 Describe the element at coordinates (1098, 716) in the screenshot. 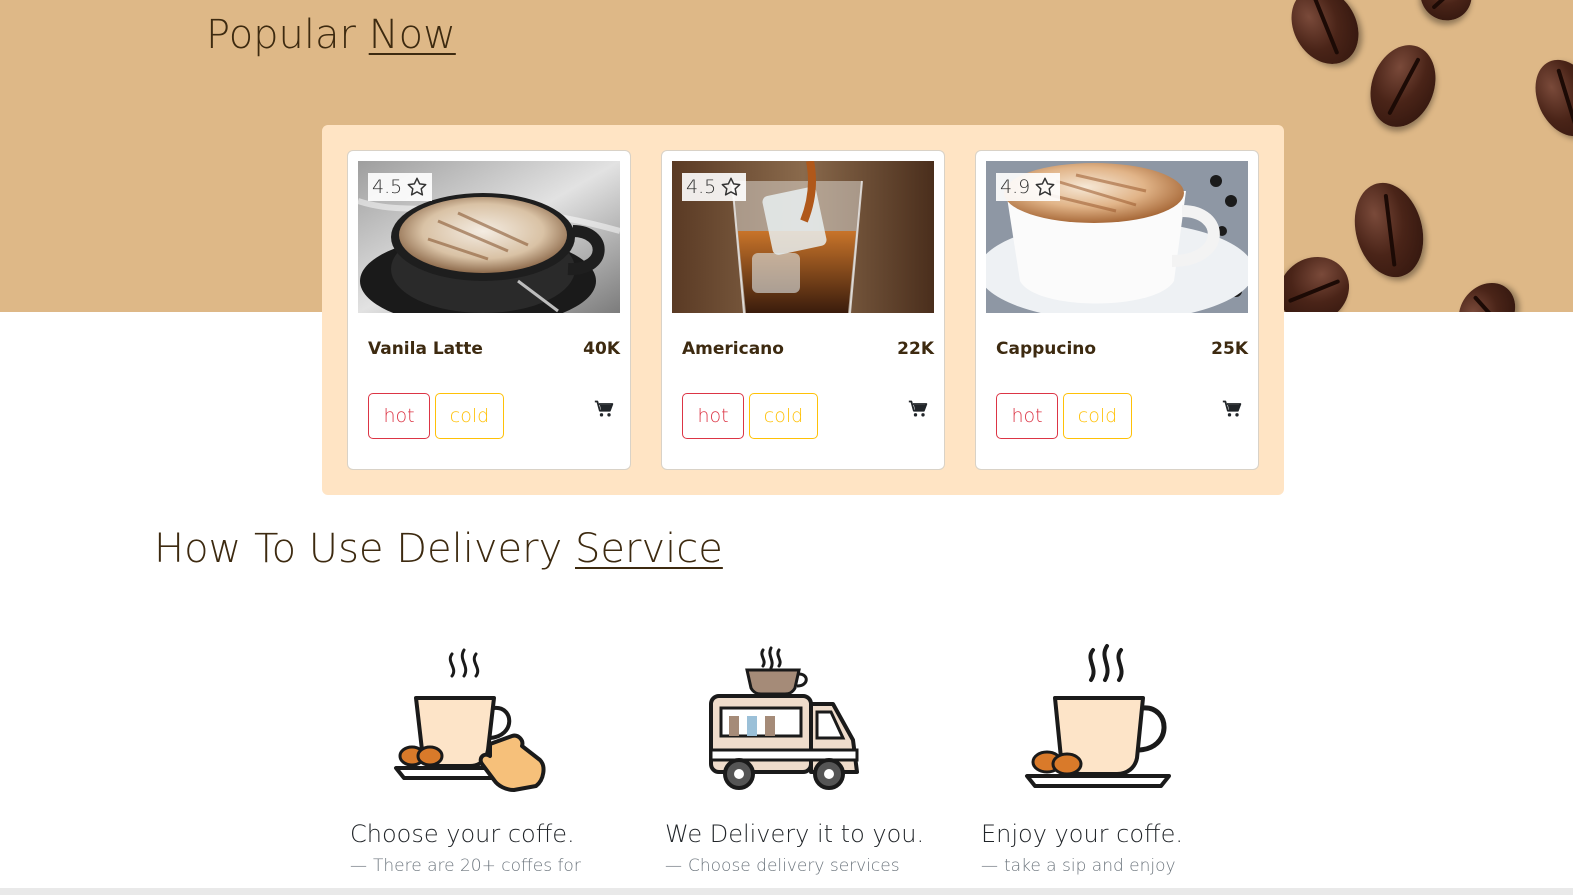

I see `coffee-cup-beans-icon` at that location.